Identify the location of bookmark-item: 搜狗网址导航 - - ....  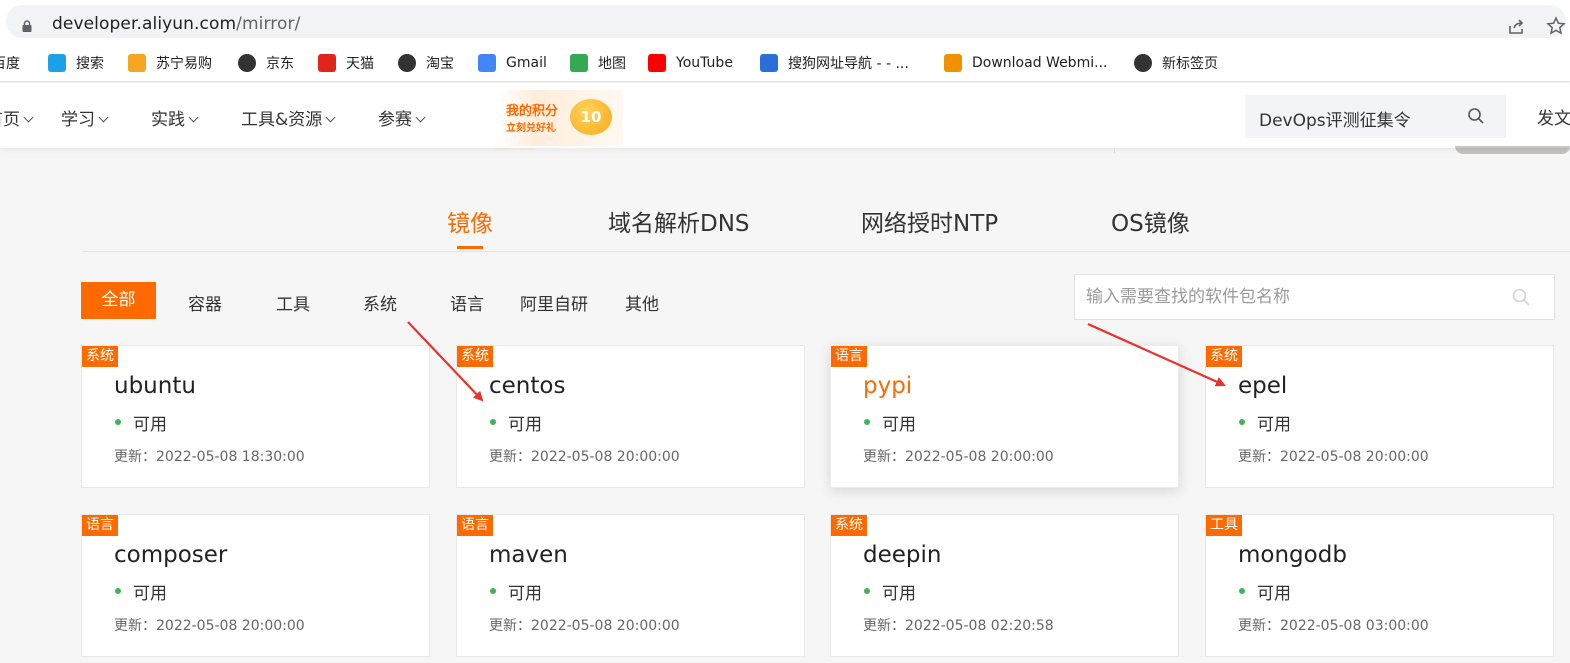
(834, 62).